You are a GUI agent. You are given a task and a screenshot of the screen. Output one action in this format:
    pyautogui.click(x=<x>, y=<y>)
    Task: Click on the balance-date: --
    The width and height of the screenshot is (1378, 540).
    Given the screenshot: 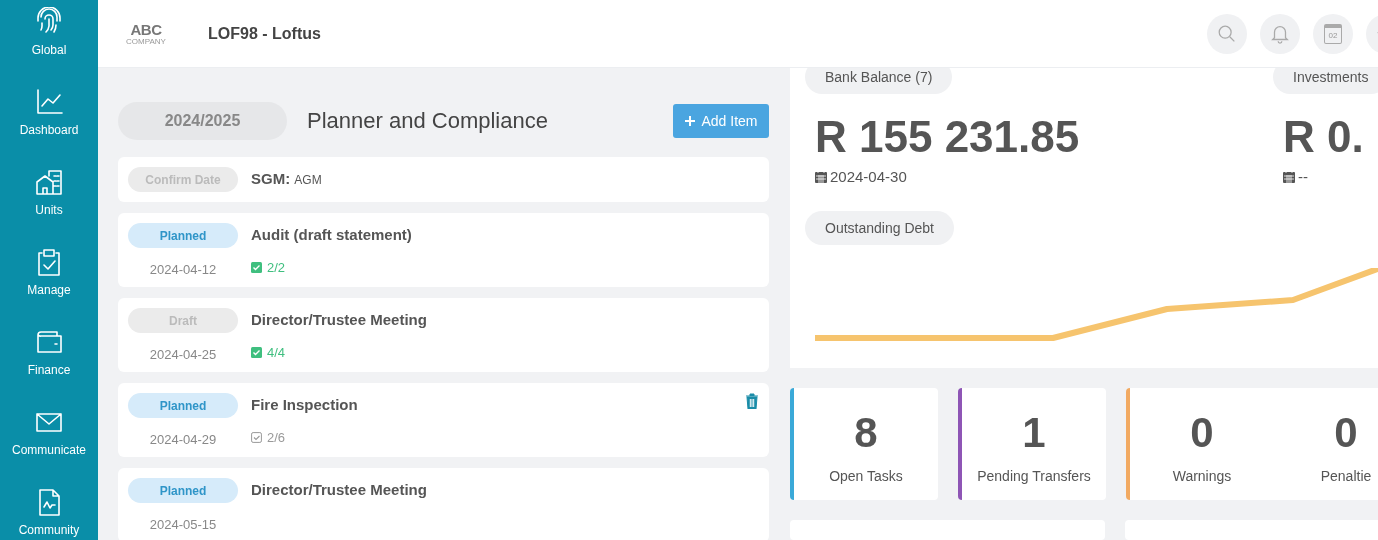 What is the action you would take?
    pyautogui.click(x=1303, y=176)
    